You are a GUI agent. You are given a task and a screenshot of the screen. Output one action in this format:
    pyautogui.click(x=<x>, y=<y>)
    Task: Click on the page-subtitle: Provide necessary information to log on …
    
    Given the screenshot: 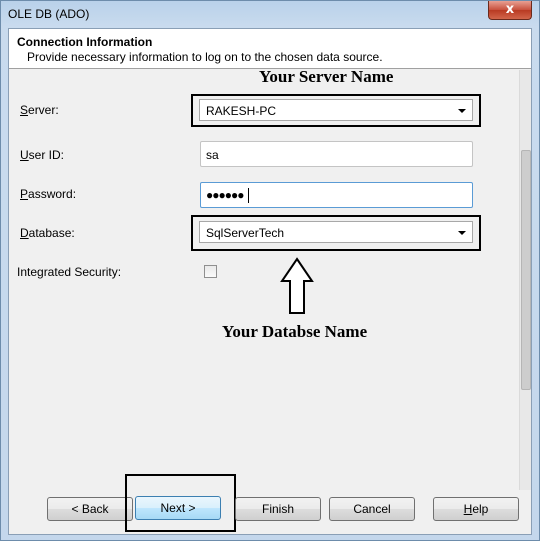 What is the action you would take?
    pyautogui.click(x=205, y=57)
    